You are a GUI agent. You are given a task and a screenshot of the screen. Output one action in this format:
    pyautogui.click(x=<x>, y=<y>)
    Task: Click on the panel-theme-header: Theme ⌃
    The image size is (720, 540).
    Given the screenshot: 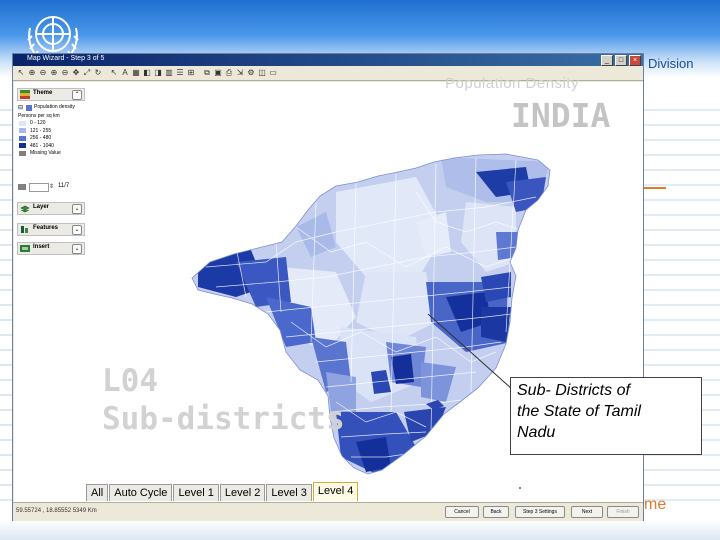 What is the action you would take?
    pyautogui.click(x=51, y=94)
    